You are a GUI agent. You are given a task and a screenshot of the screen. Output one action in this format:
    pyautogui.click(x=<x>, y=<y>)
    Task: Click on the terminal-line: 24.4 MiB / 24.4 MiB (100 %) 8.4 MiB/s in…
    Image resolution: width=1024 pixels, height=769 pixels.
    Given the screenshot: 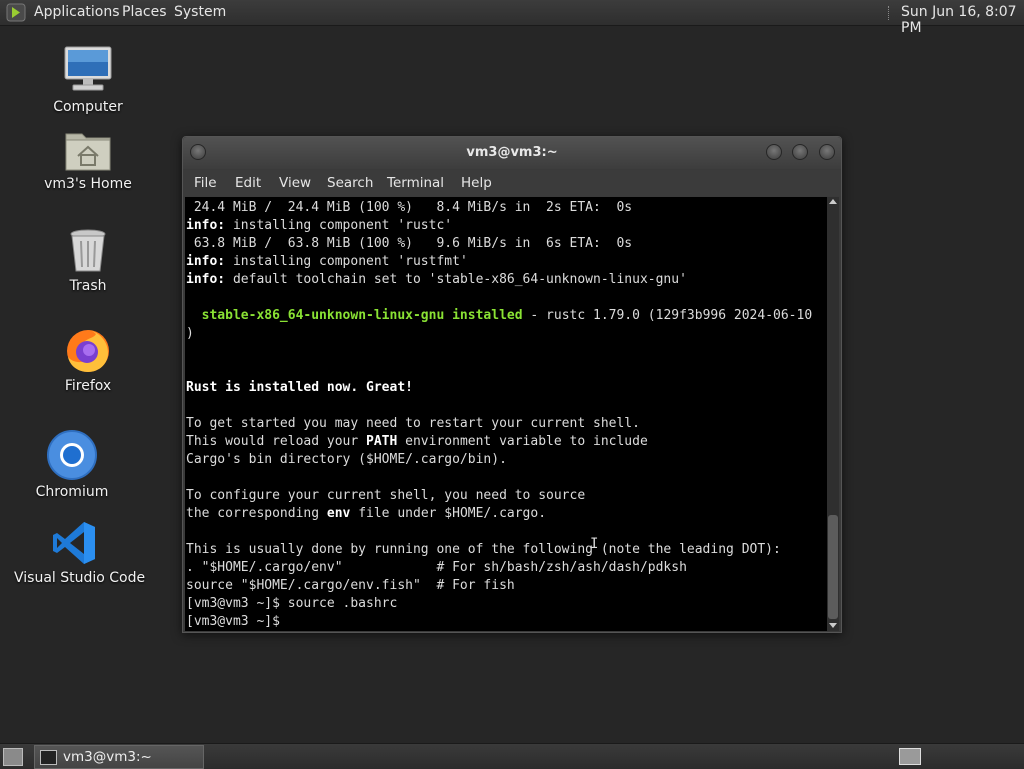 What is the action you would take?
    pyautogui.click(x=409, y=207)
    